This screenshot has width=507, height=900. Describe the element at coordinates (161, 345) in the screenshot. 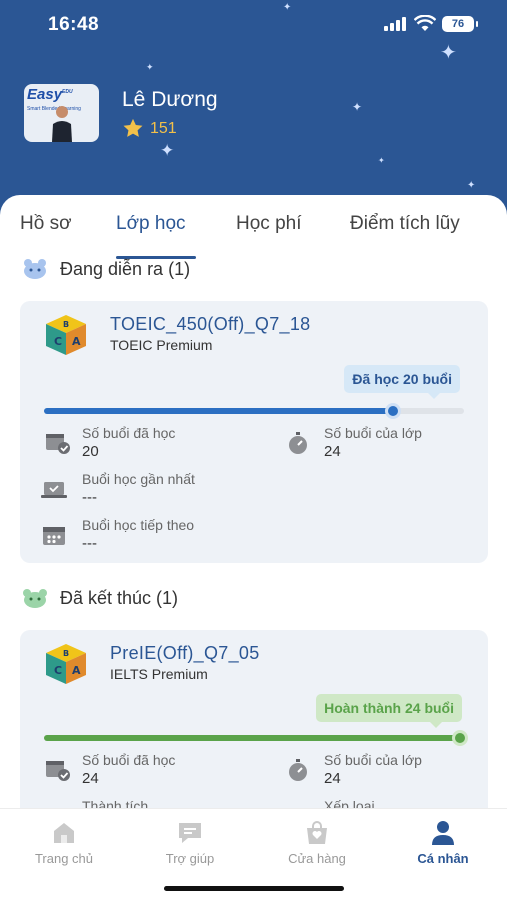

I see `course-type: TOEIC Premium` at that location.